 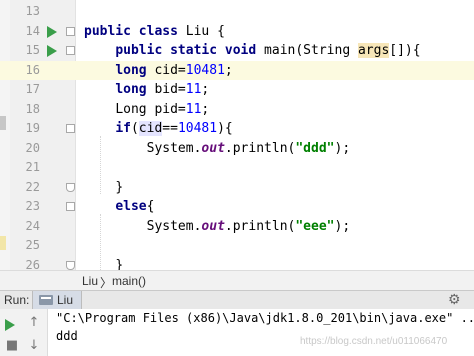 I want to click on line-number: 20, so click(x=32, y=147).